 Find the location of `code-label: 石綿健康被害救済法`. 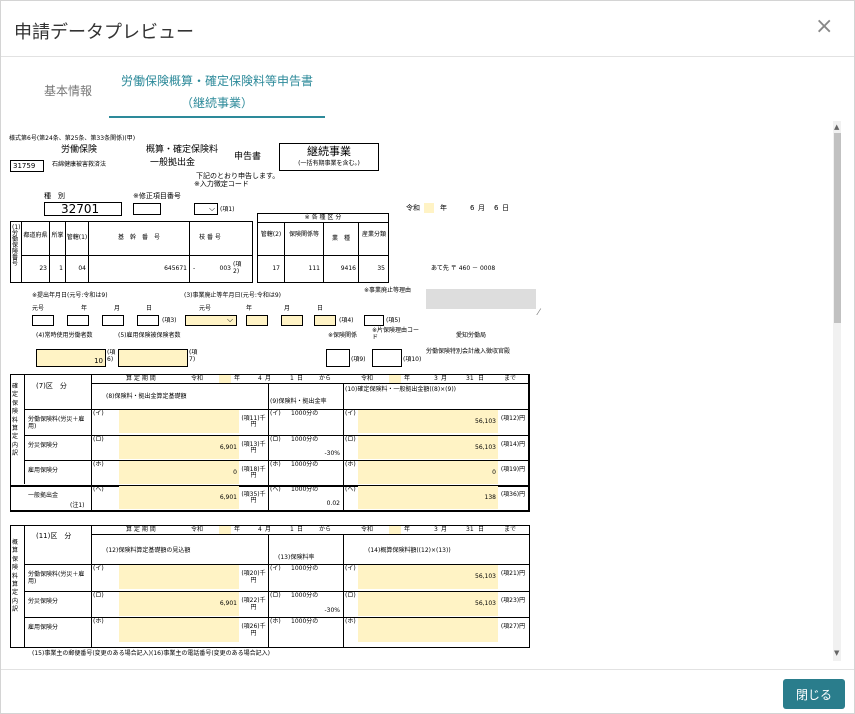

code-label: 石綿健康被害救済法 is located at coordinates (79, 164).